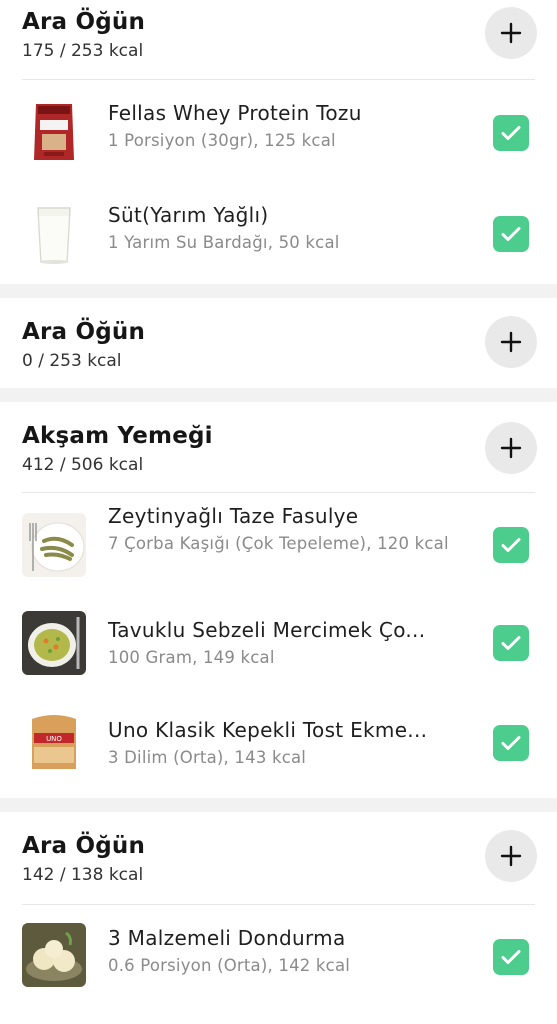 The width and height of the screenshot is (557, 1024). Describe the element at coordinates (83, 875) in the screenshot. I see `meal-kcal: 142 / 138 kcal` at that location.